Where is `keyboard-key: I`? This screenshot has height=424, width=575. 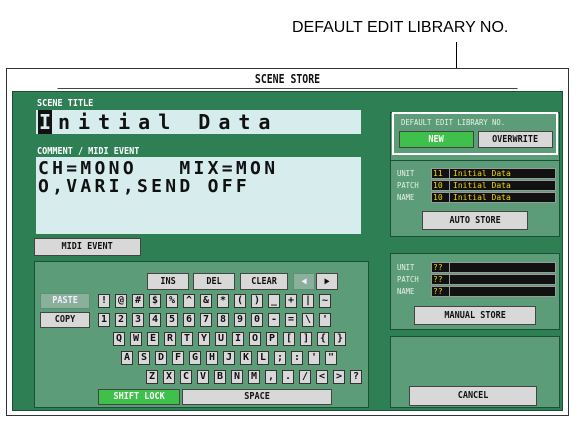 keyboard-key: I is located at coordinates (238, 339).